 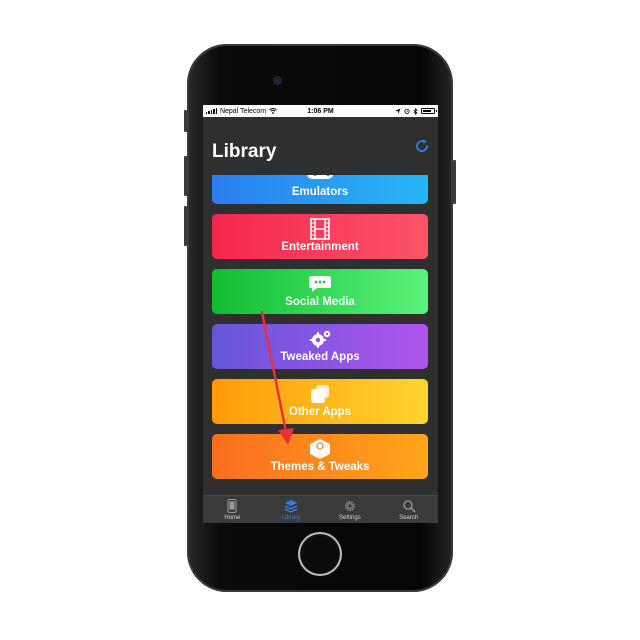 I want to click on category-themes-tweaks: Themes & Tweaks, so click(x=320, y=456).